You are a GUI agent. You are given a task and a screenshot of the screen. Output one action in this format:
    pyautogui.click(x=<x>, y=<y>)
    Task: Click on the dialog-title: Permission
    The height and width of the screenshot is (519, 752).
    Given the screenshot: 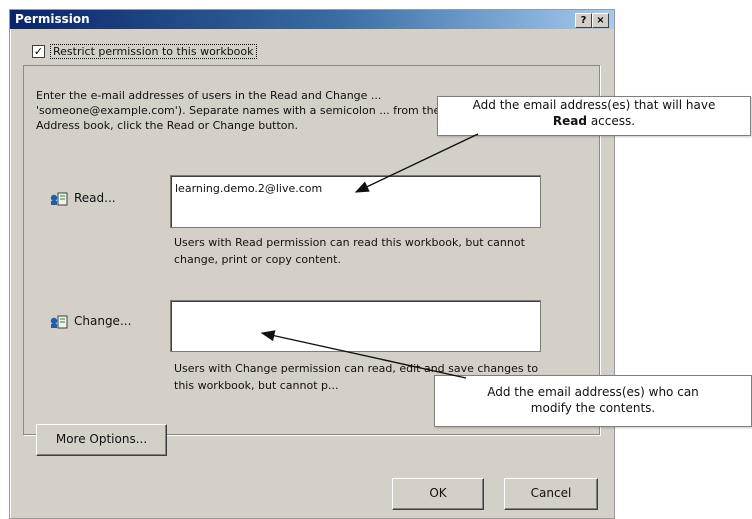 What is the action you would take?
    pyautogui.click(x=52, y=19)
    